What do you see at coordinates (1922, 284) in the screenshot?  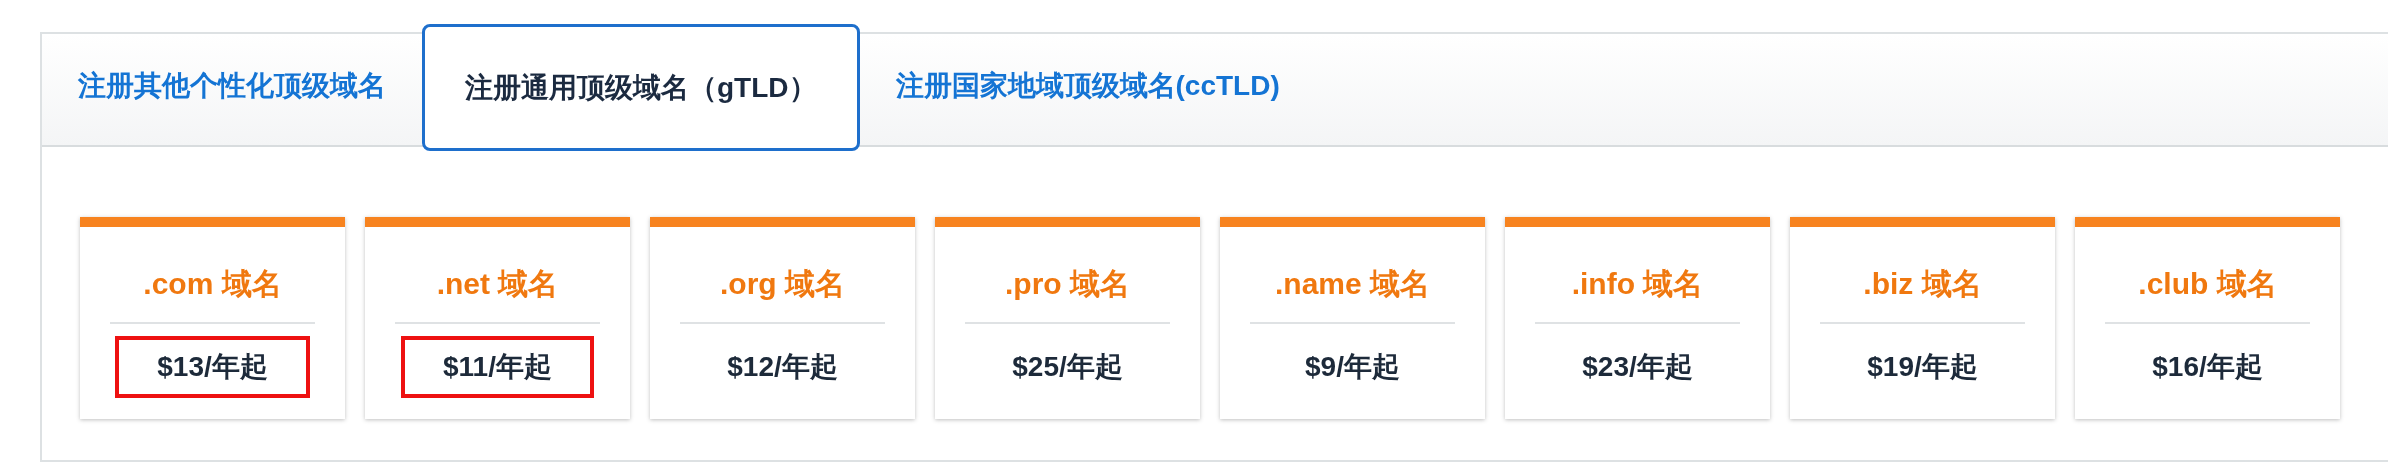 I see `domain-name: .biz 域名` at bounding box center [1922, 284].